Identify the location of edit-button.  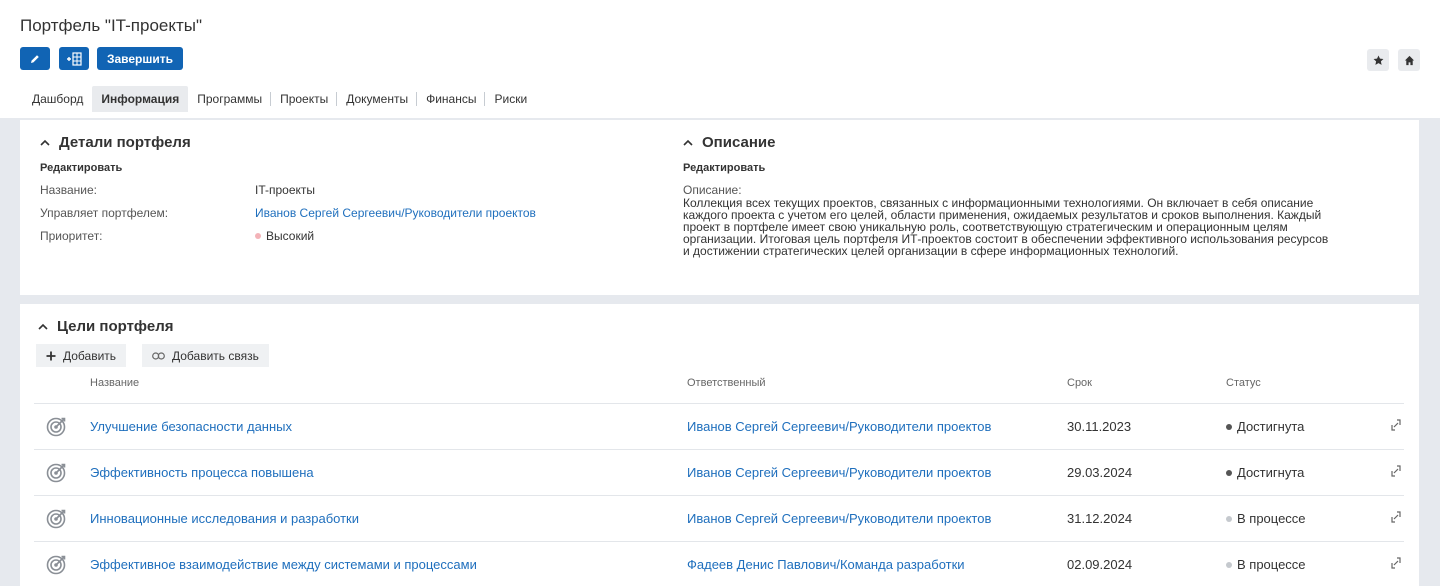
(35, 58).